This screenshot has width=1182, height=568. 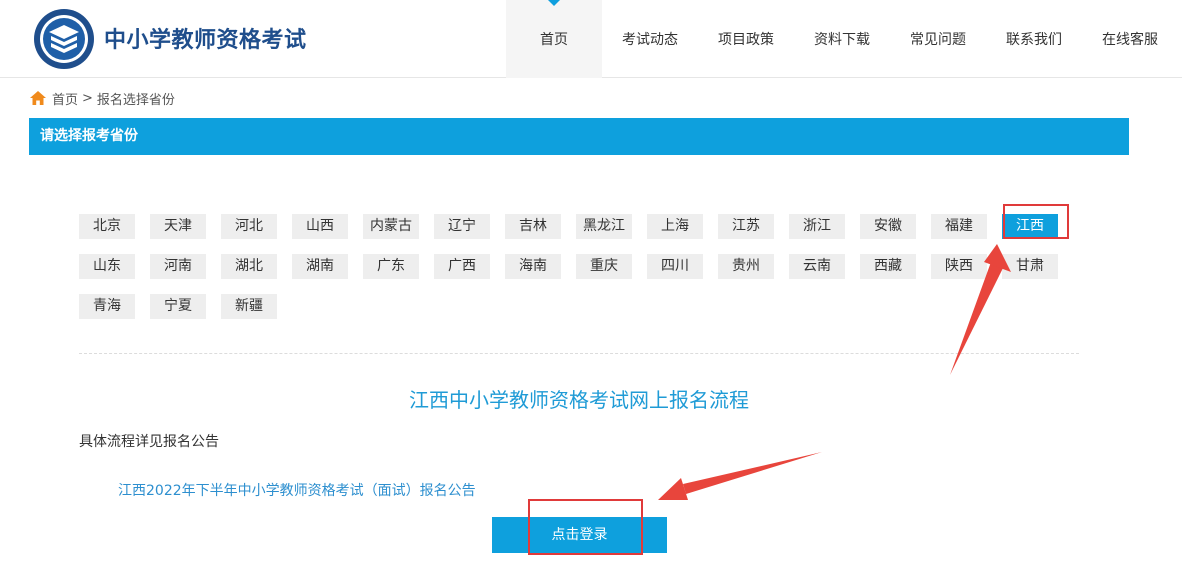 I want to click on nav-exam-news: 考试动态, so click(x=650, y=39).